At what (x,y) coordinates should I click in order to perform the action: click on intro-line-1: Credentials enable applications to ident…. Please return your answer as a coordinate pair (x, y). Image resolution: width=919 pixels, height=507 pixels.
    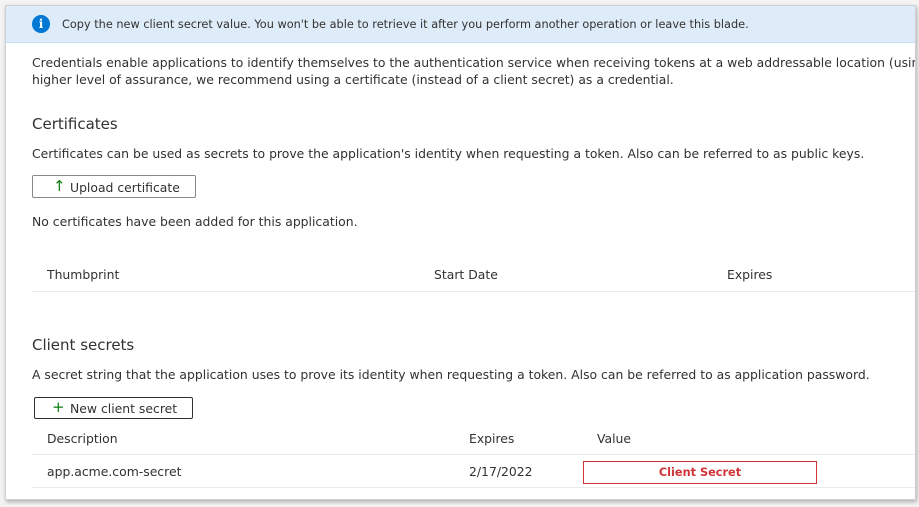
    Looking at the image, I should click on (474, 62).